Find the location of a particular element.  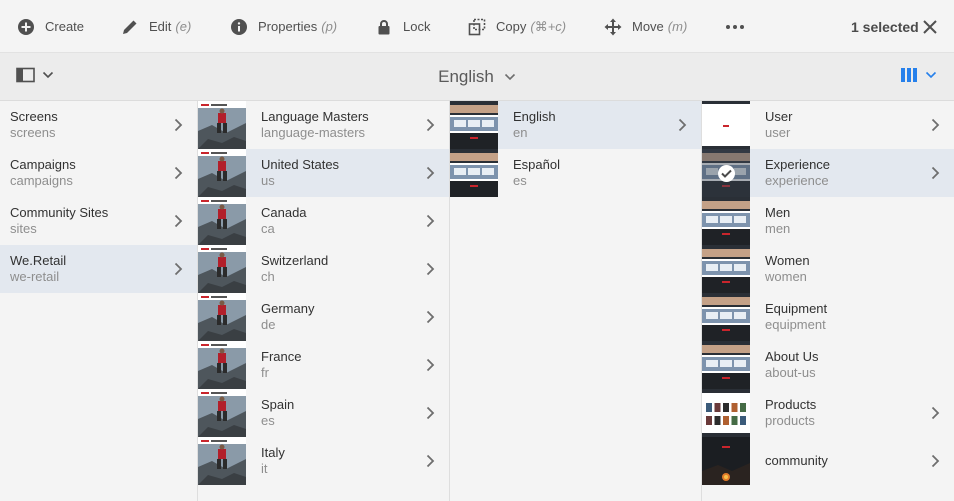

lock-icon is located at coordinates (384, 26).